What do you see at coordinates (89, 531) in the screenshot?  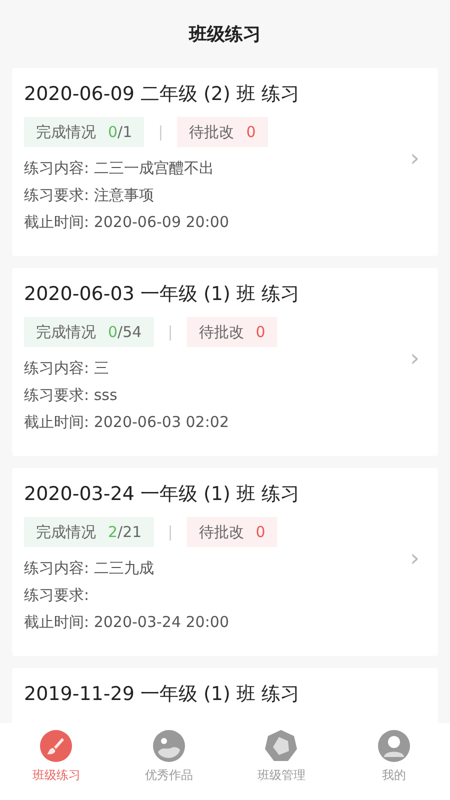 I see `completion-tag: 完成情况 2/21` at bounding box center [89, 531].